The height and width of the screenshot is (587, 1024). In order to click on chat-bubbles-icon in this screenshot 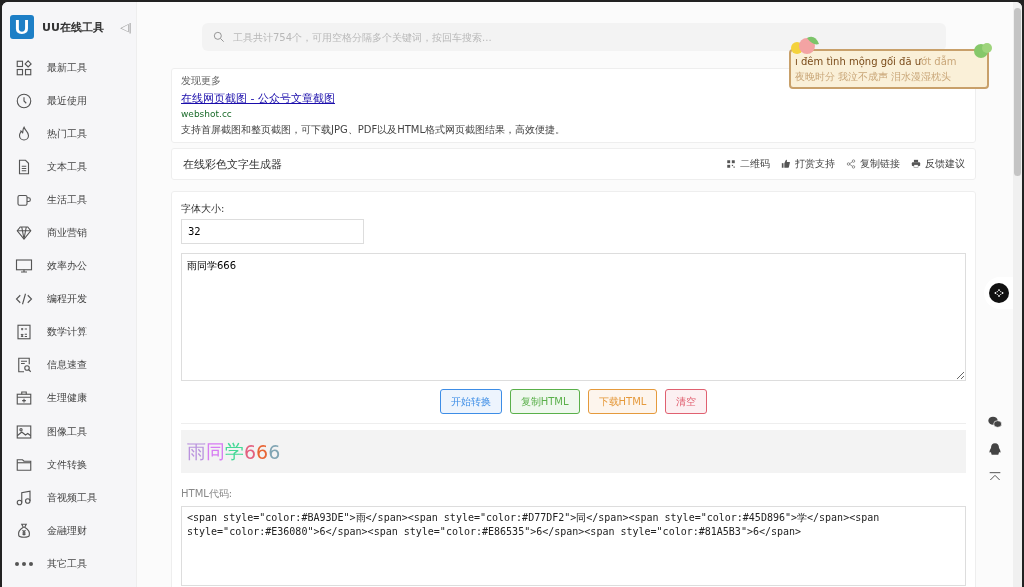, I will do `click(995, 422)`.